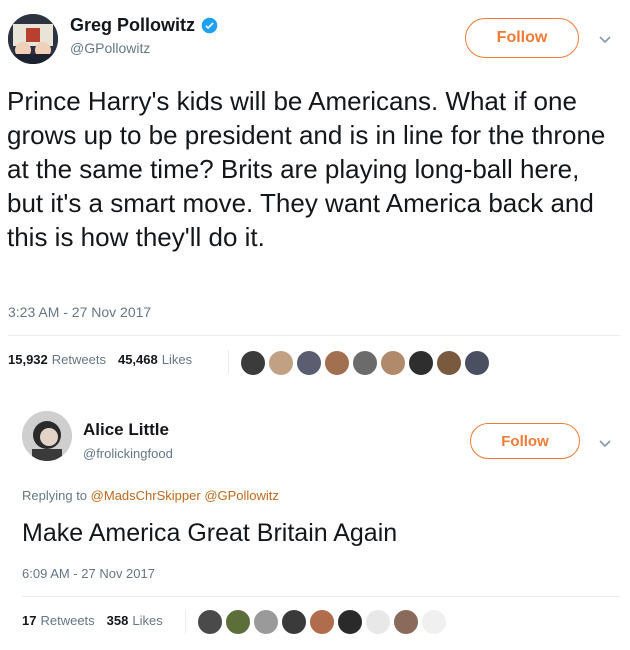 The width and height of the screenshot is (630, 650). What do you see at coordinates (210, 533) in the screenshot?
I see `tweet-text: Make America Great Britain Again` at bounding box center [210, 533].